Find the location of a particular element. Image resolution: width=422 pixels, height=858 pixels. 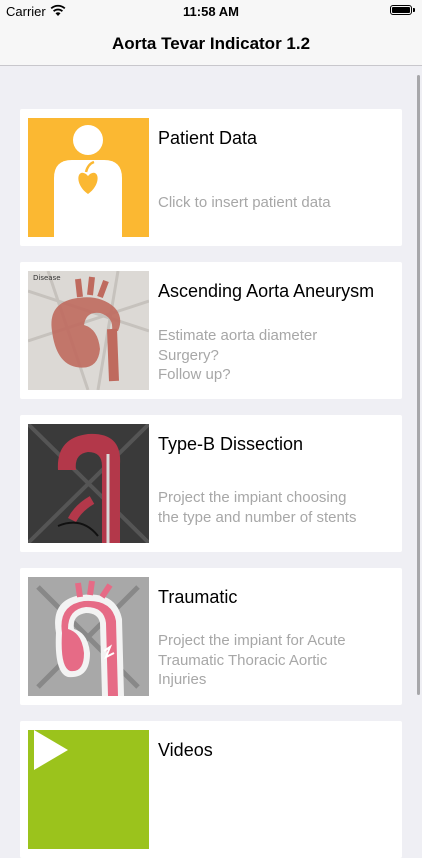

card-title: Videos is located at coordinates (185, 750).